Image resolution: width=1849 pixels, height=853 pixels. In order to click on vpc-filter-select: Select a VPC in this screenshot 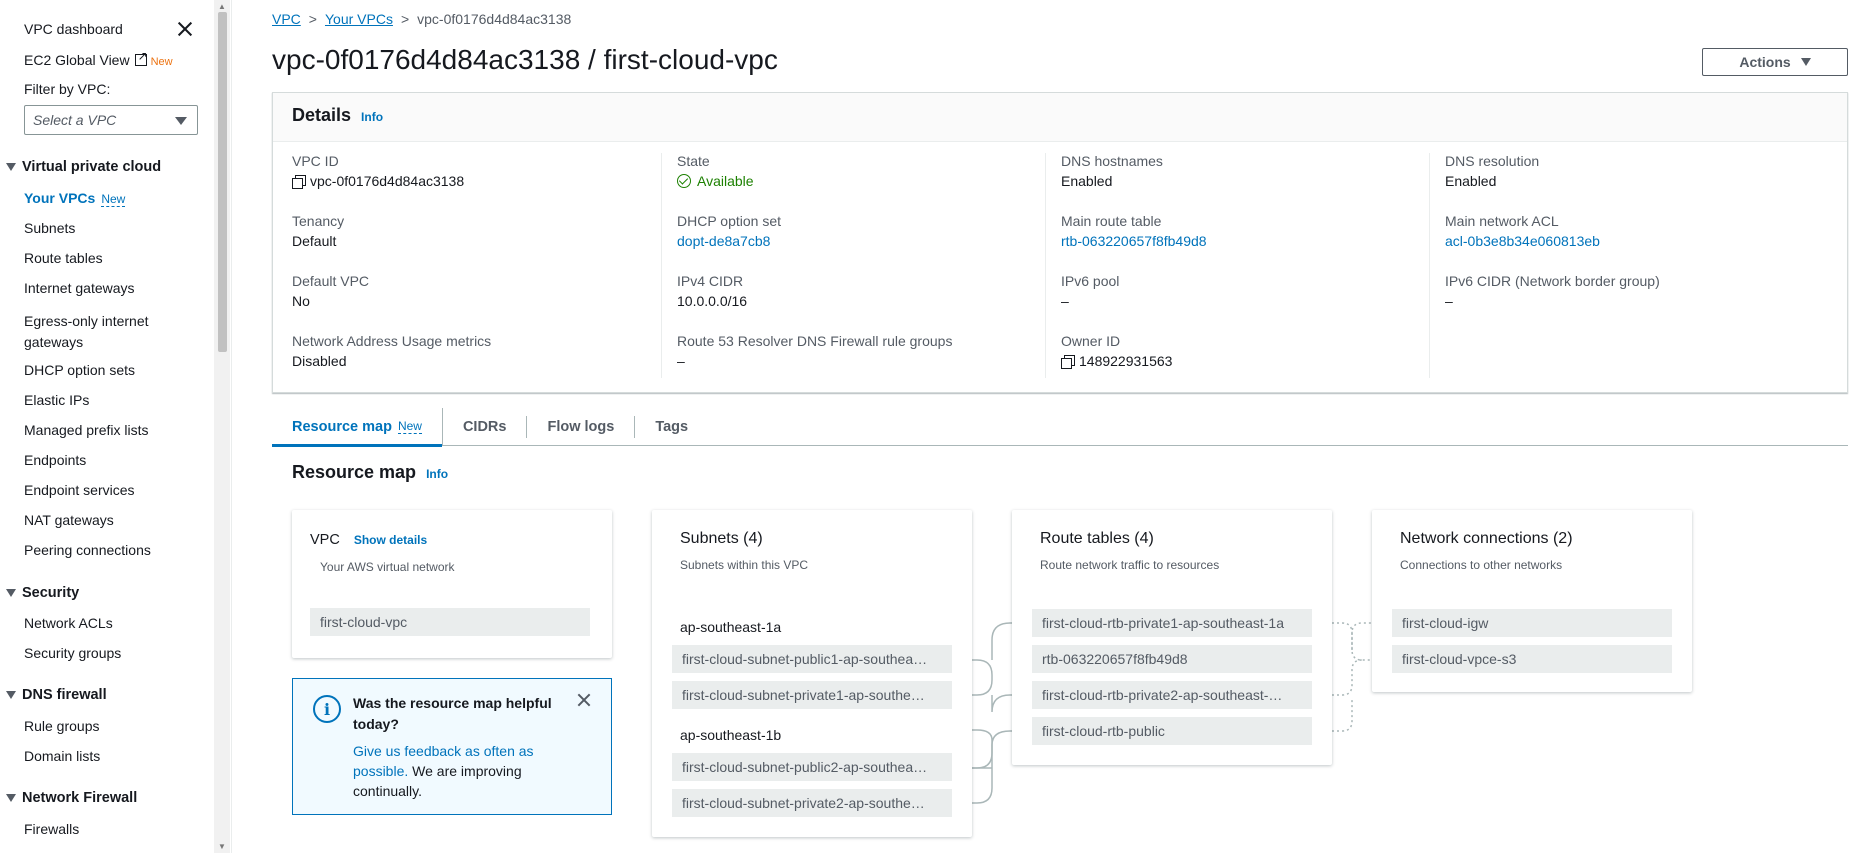, I will do `click(111, 120)`.